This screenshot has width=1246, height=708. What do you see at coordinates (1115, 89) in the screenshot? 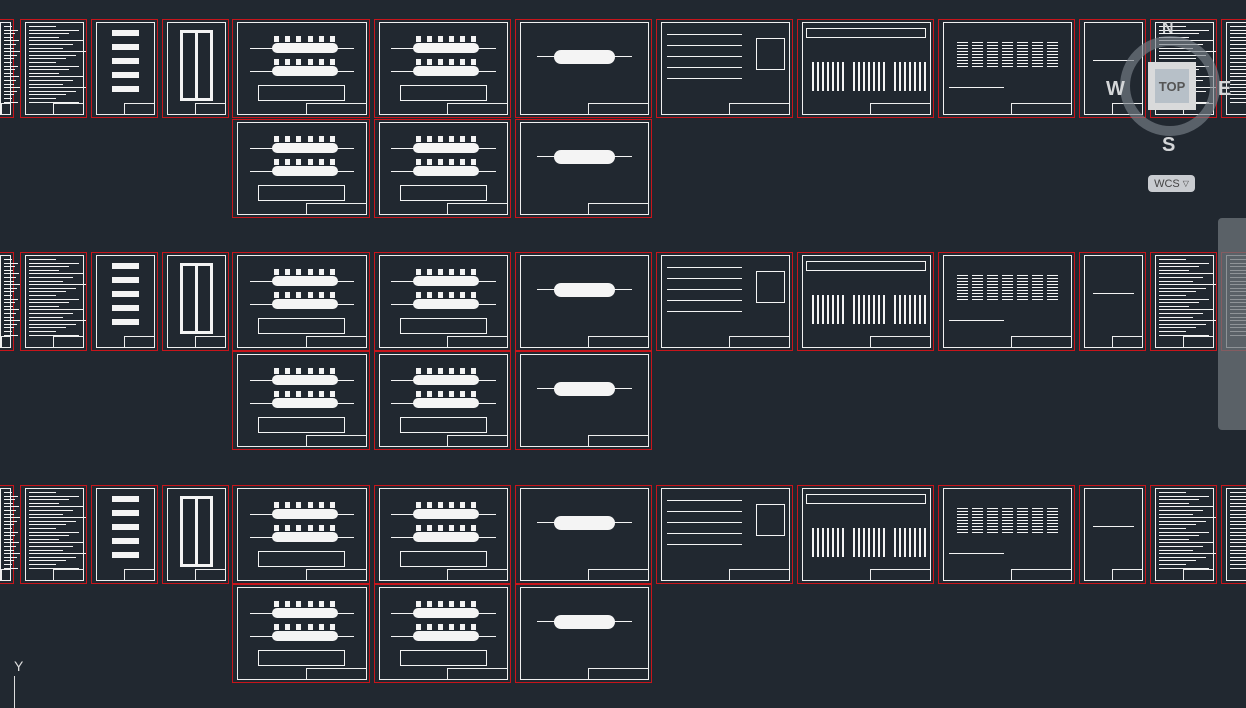
I see `compass-west: W` at bounding box center [1115, 89].